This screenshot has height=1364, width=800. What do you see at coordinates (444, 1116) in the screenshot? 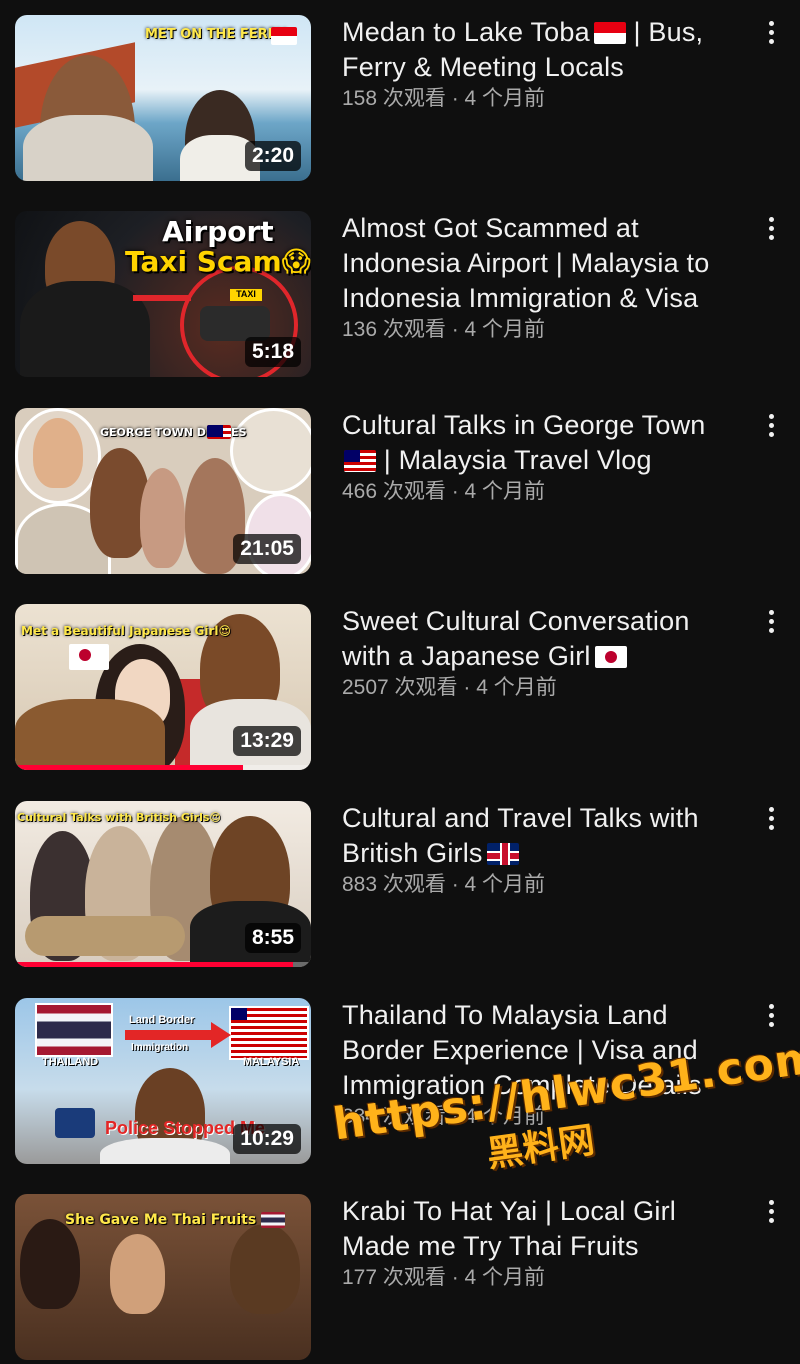
I see `video-stats: 334 次观看 · 4 个月前` at bounding box center [444, 1116].